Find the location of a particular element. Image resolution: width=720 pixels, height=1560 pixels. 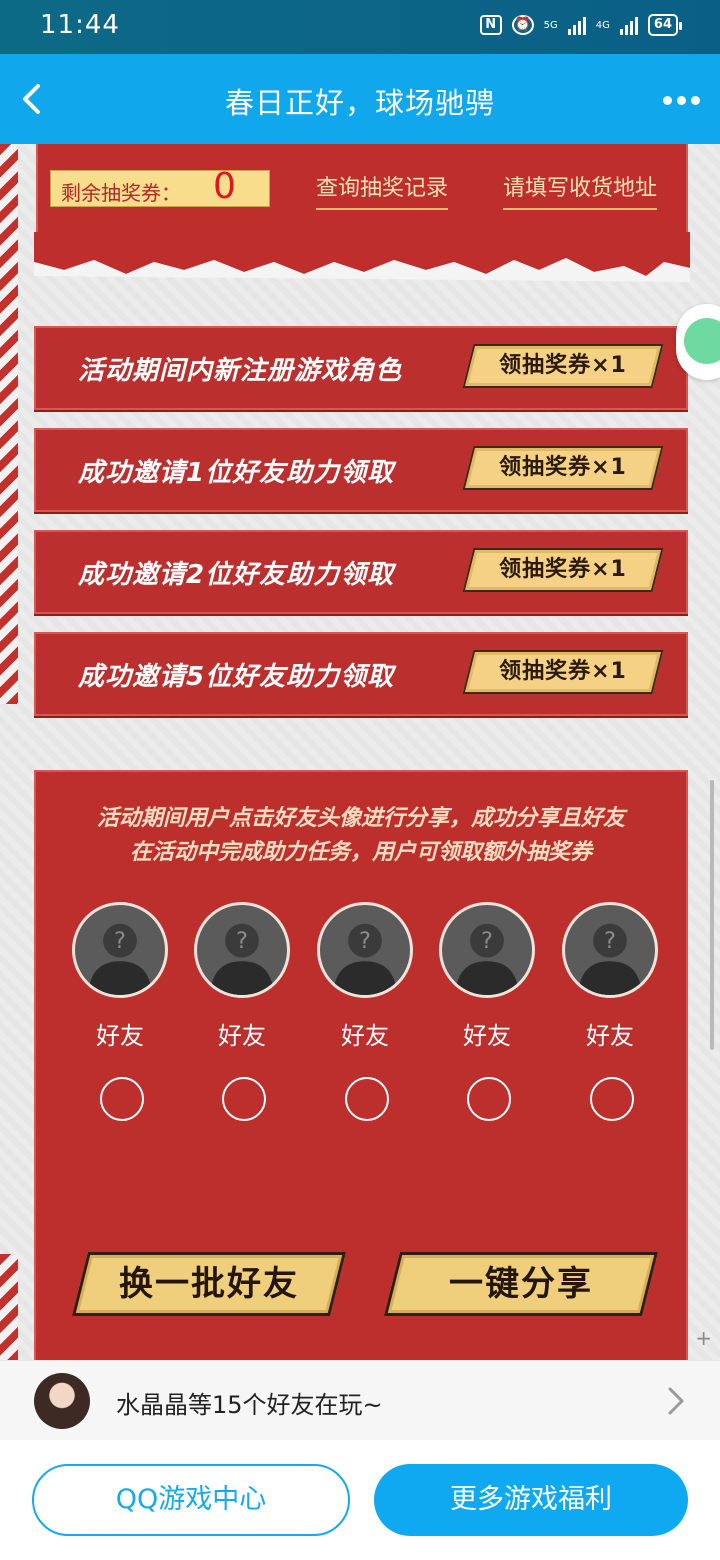

task-row: 活动期间内新注册游戏角色 领抽奖券×1 is located at coordinates (361, 368).